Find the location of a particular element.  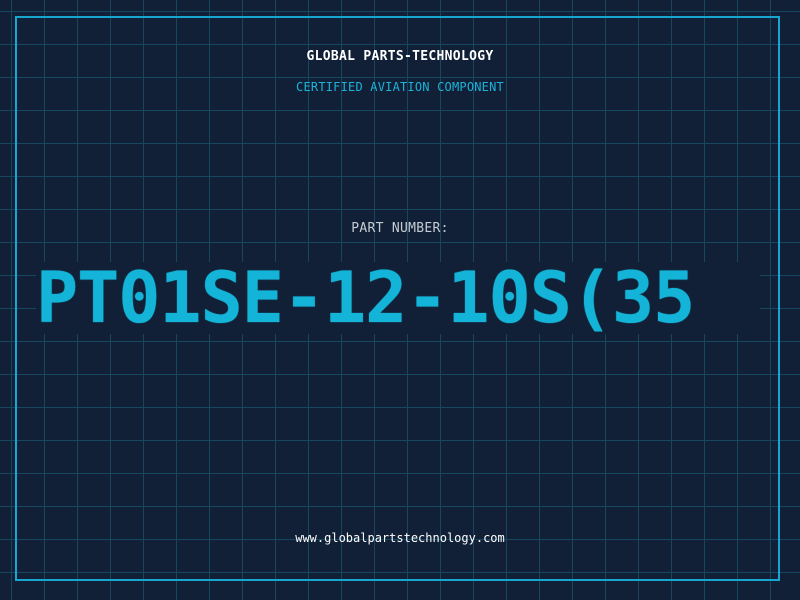

company-name: GLOBAL PARTS-TECHNOLOGY is located at coordinates (400, 56).